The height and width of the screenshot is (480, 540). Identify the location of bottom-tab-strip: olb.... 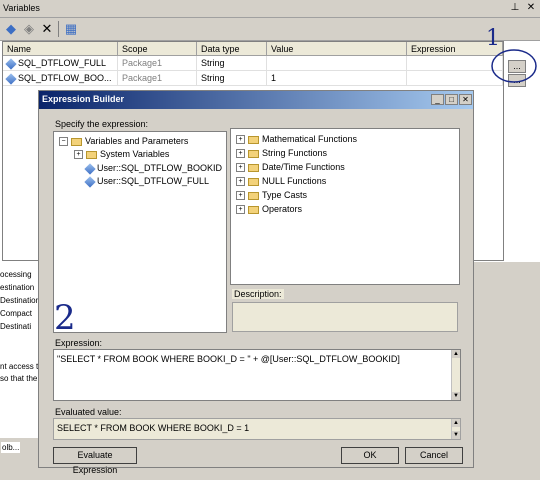
(20, 459).